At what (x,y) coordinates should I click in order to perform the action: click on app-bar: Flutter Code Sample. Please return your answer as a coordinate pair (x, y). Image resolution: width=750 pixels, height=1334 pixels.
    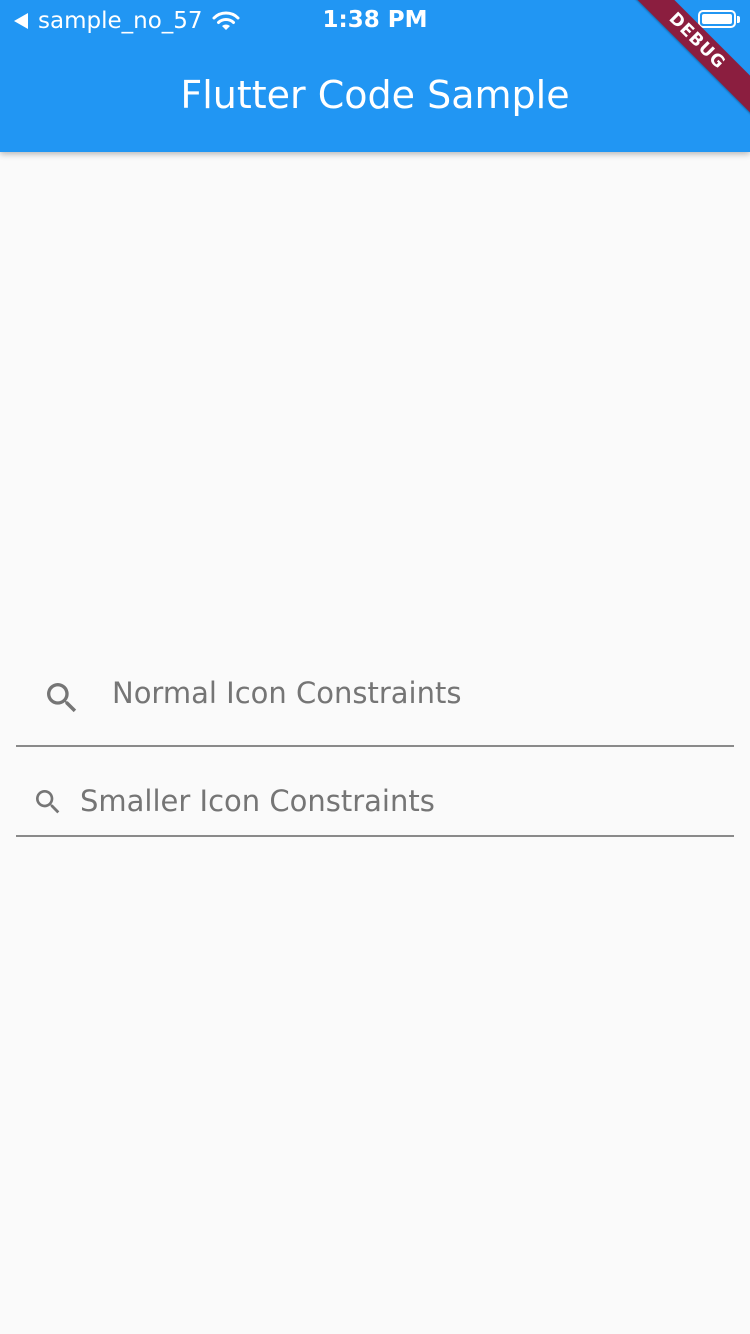
    Looking at the image, I should click on (375, 96).